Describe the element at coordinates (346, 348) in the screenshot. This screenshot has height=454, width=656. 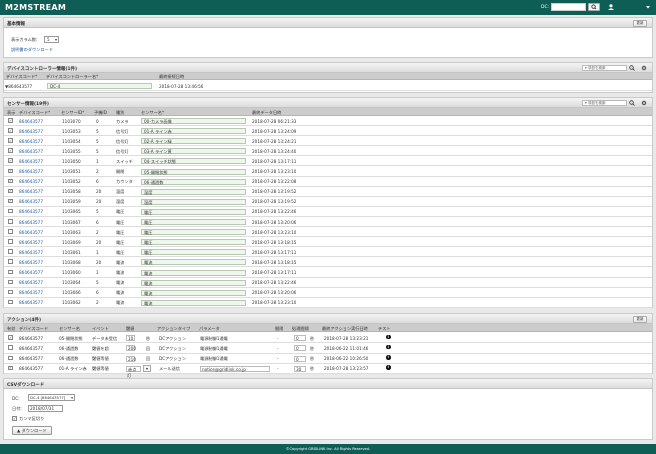
I see `action-last-run-time: 2018-06-22 11:01:46` at that location.